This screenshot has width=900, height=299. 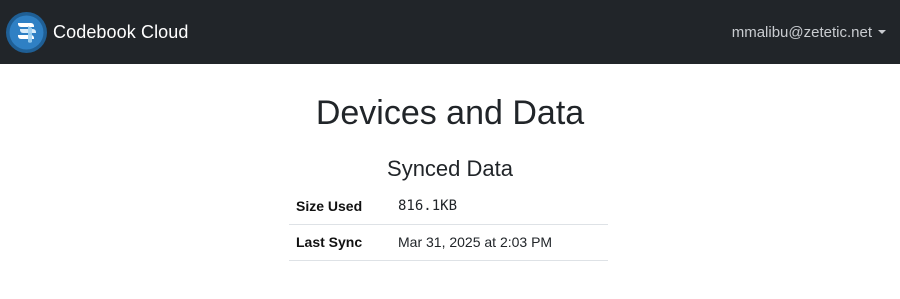 What do you see at coordinates (503, 242) in the screenshot?
I see `row-value: Mar 31, 2025 at 2:03 PM` at bounding box center [503, 242].